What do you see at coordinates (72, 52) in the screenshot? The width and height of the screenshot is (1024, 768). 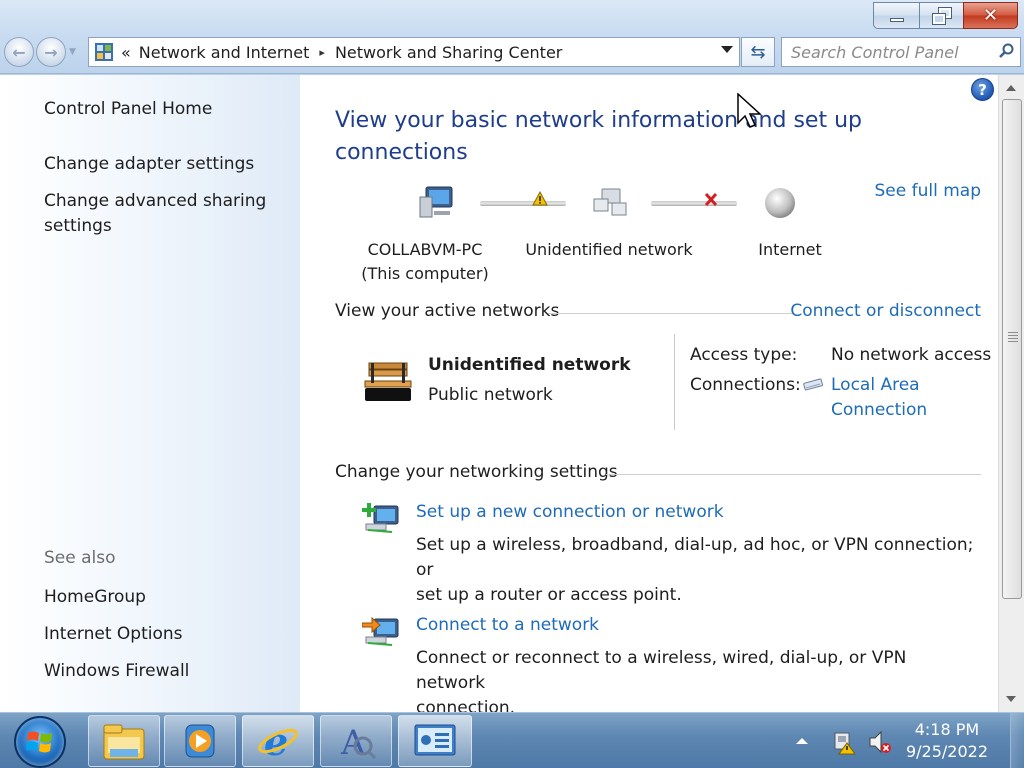 I see `recent-pages-dropdown-icon: ▼` at bounding box center [72, 52].